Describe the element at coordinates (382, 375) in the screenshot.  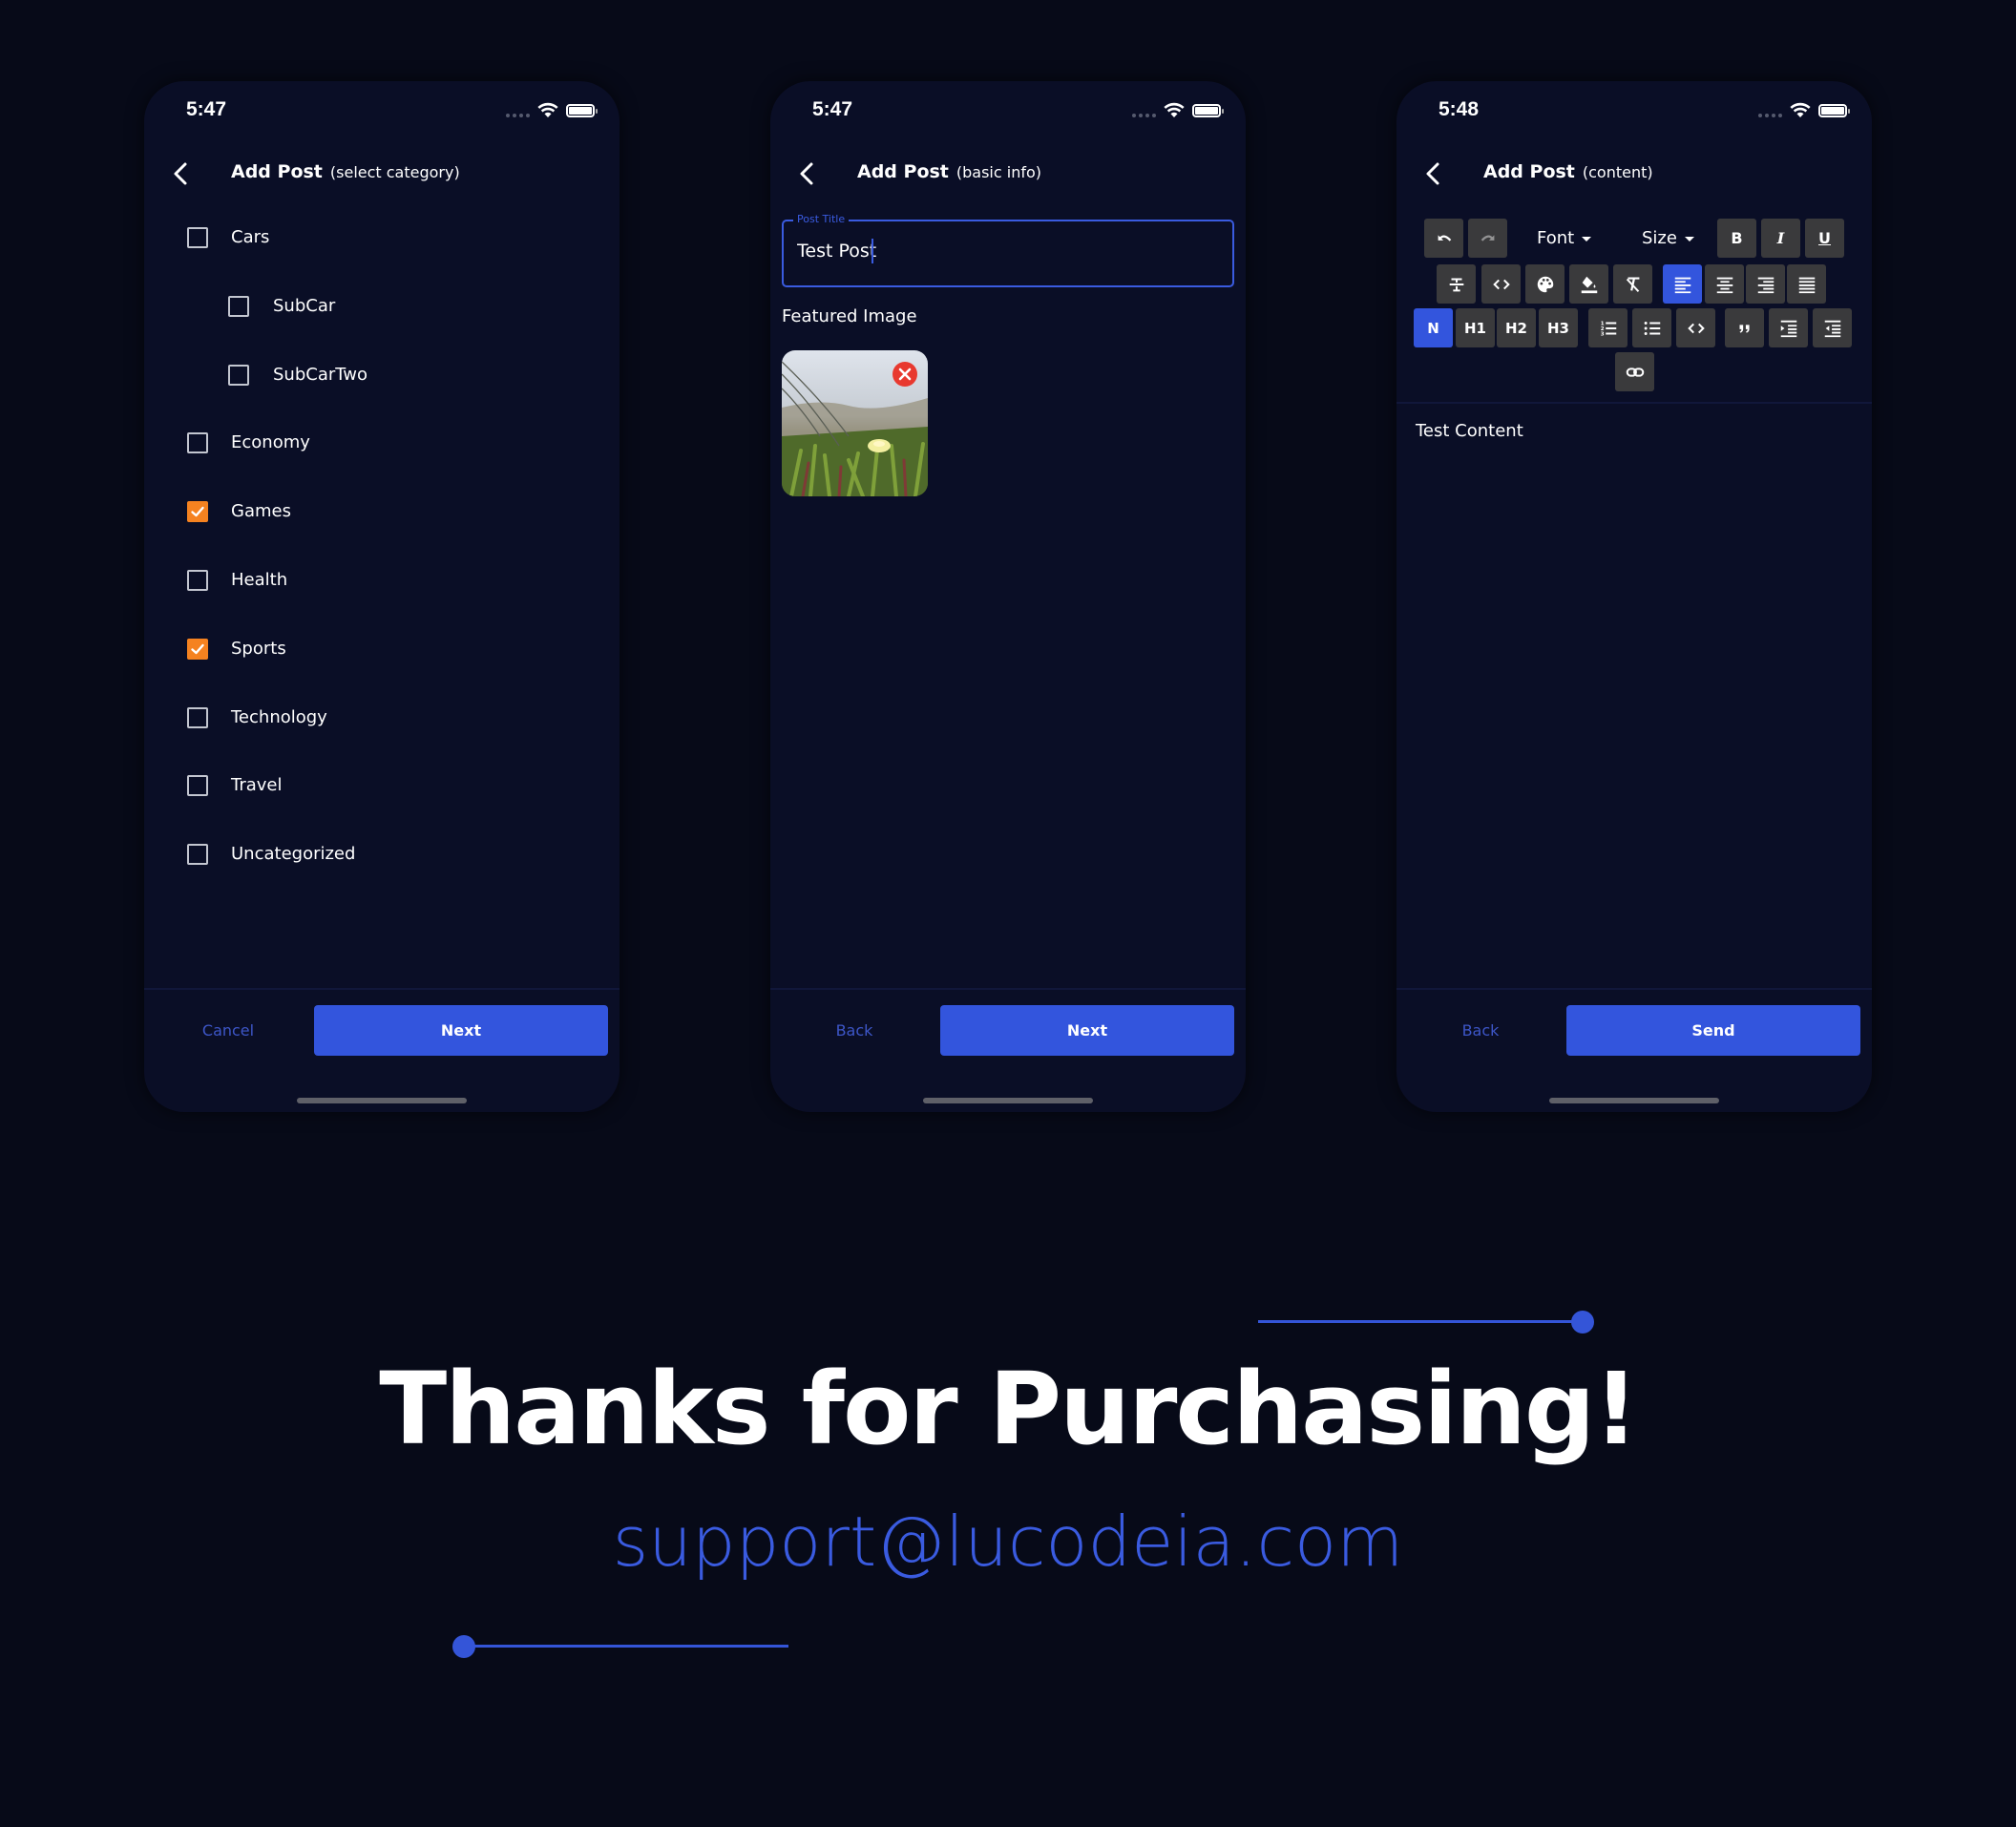
I see `category-item: SubCarTwo` at that location.